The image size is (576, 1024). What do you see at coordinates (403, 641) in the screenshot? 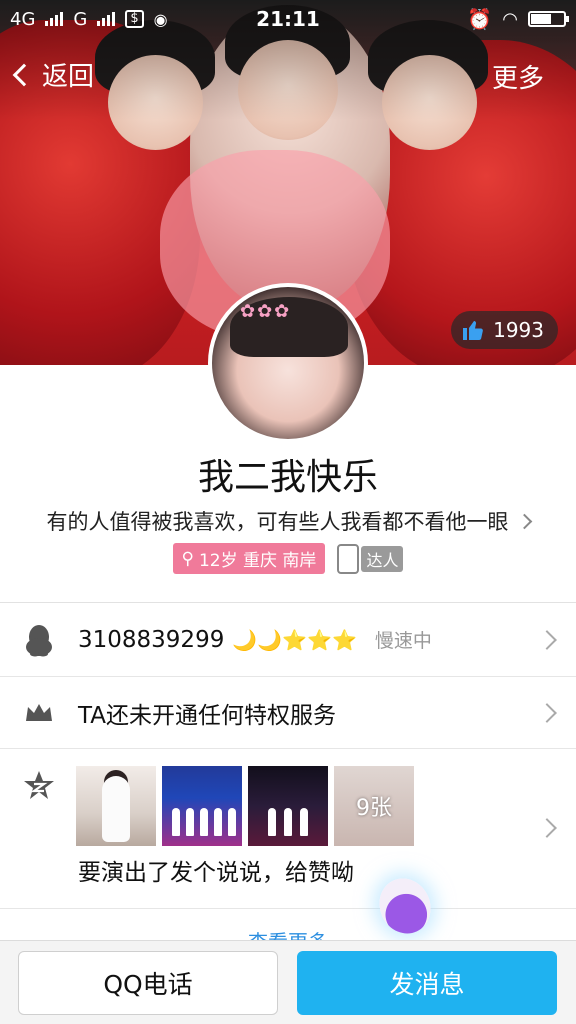
I see `speed-status: 慢速中` at bounding box center [403, 641].